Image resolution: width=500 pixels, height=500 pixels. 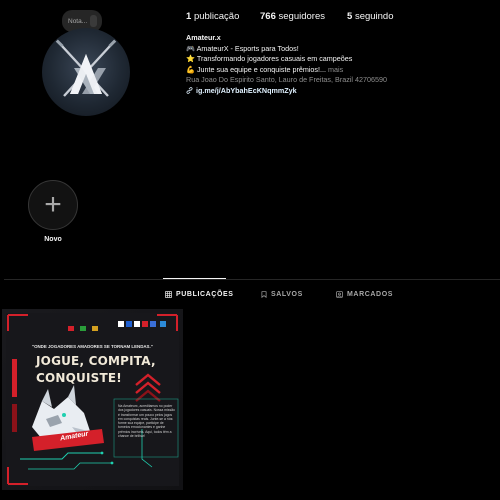 I want to click on flexed-biceps-icon: 💪, so click(x=190, y=69).